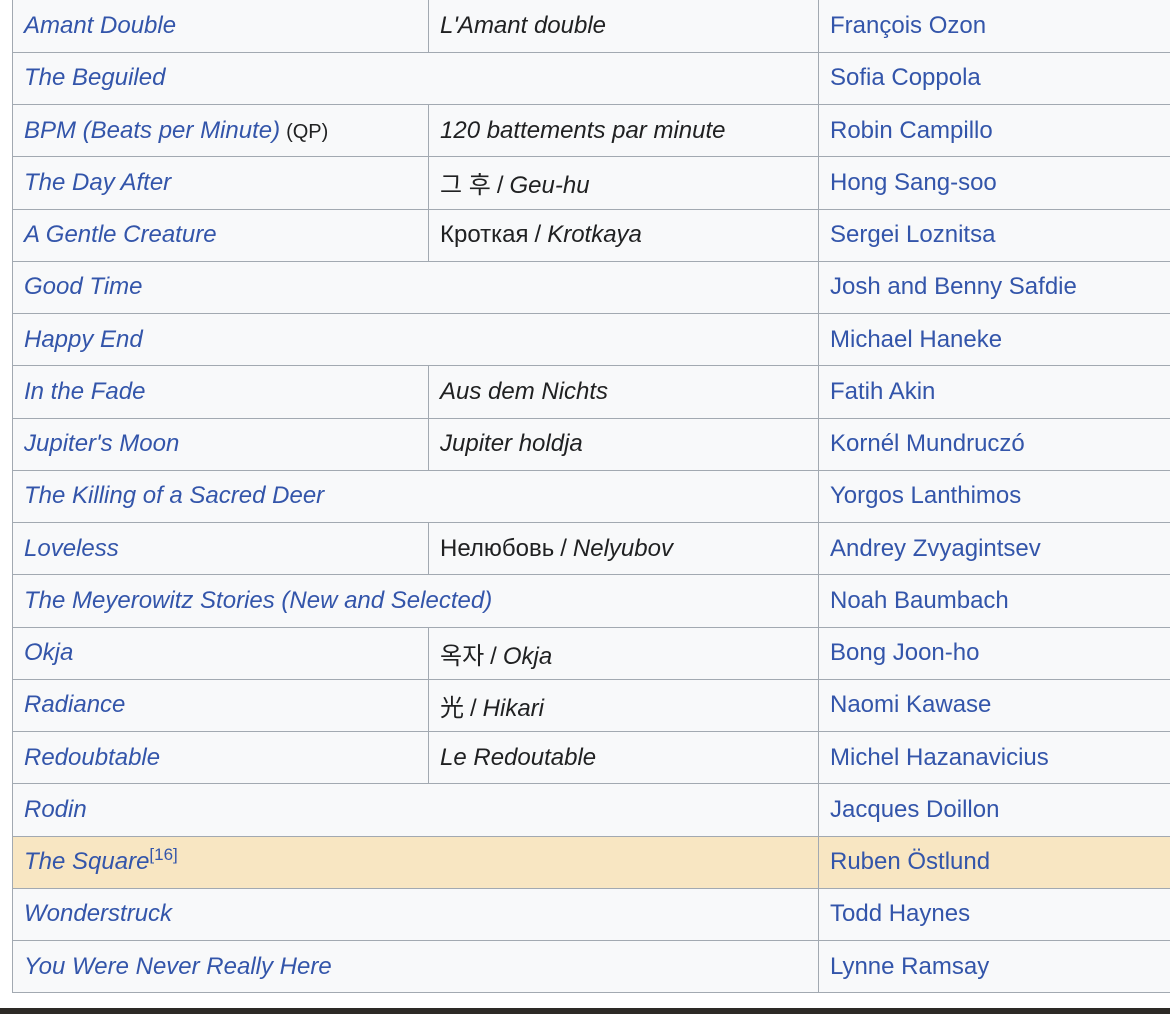 The width and height of the screenshot is (1170, 1014). I want to click on film-title-link: The Square, so click(86, 861).